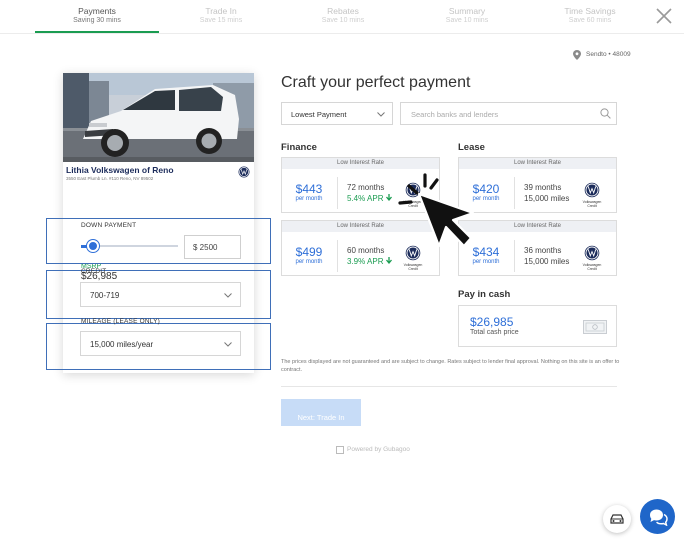 The height and width of the screenshot is (541, 684). I want to click on offer-apr: 5.4% APR, so click(369, 198).